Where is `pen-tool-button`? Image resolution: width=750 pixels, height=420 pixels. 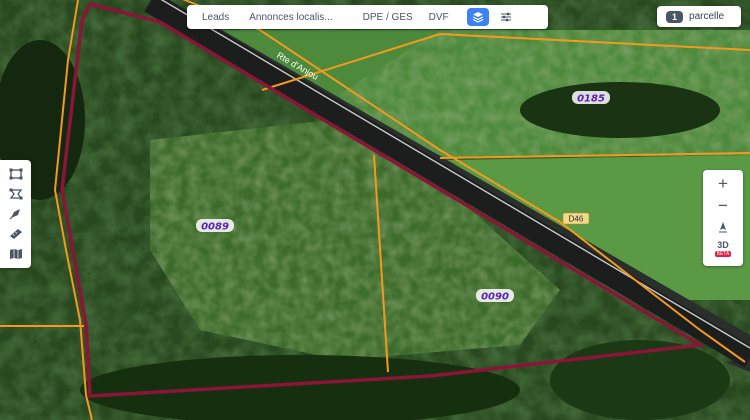 pen-tool-button is located at coordinates (16, 214).